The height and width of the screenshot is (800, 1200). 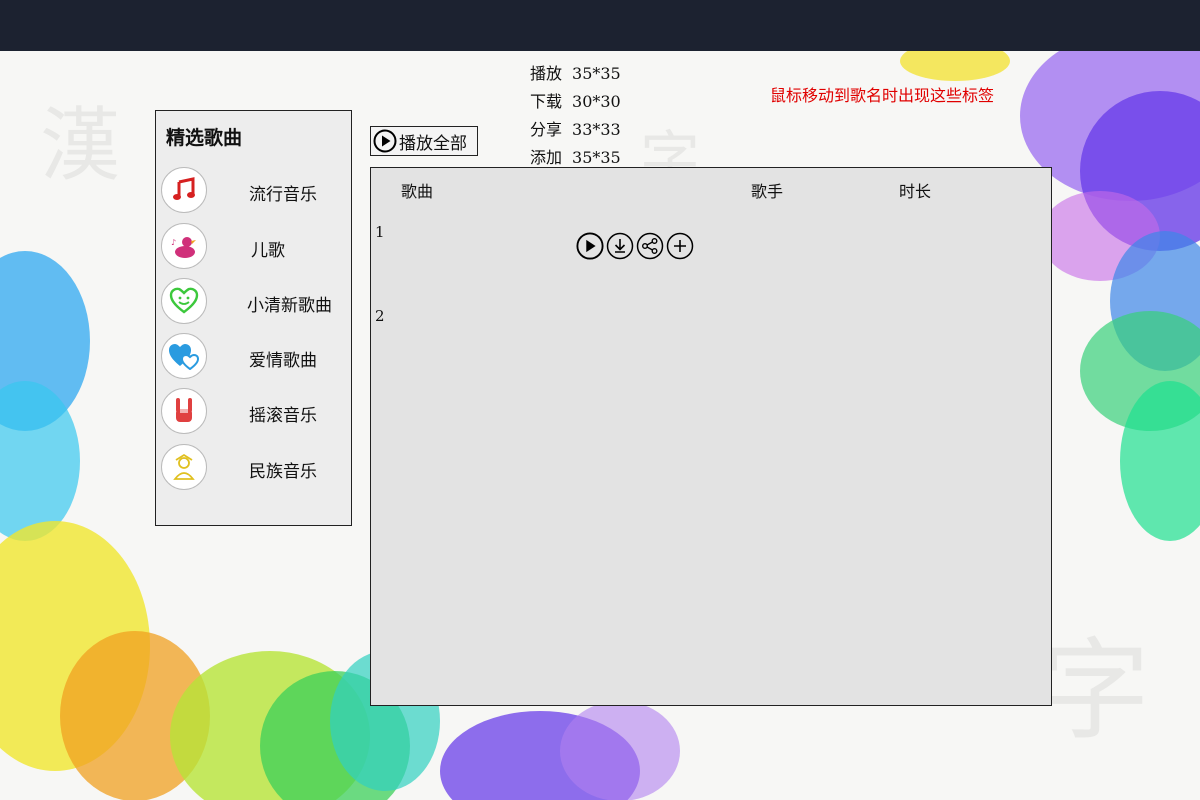 What do you see at coordinates (184, 467) in the screenshot?
I see `person-icon` at bounding box center [184, 467].